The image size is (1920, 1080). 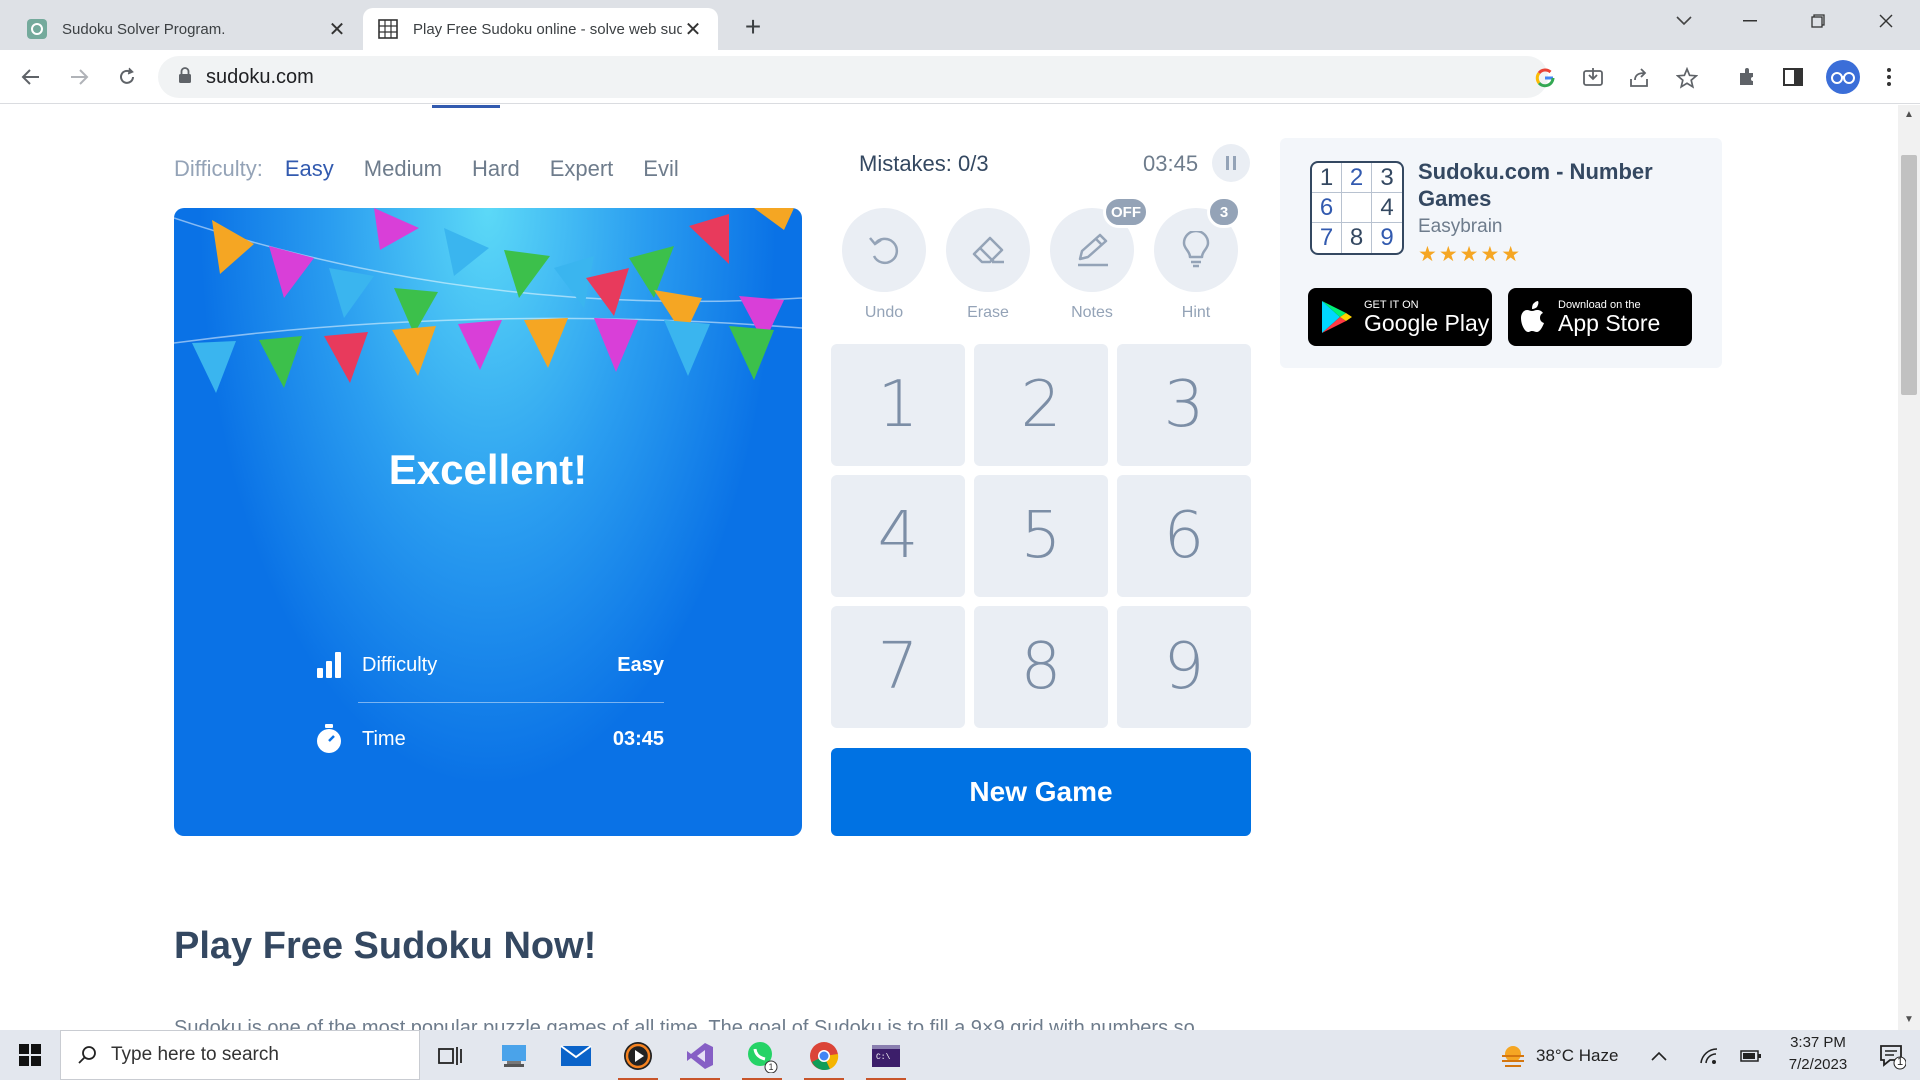 I want to click on app-store-button: Download on the App Store, so click(x=1600, y=317).